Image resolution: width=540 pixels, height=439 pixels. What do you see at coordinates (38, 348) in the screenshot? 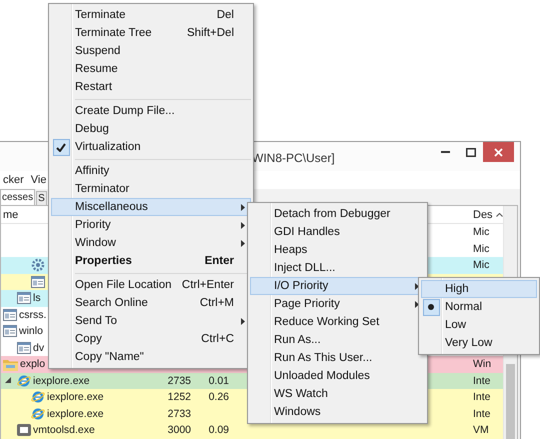
I see `process-name: dv` at bounding box center [38, 348].